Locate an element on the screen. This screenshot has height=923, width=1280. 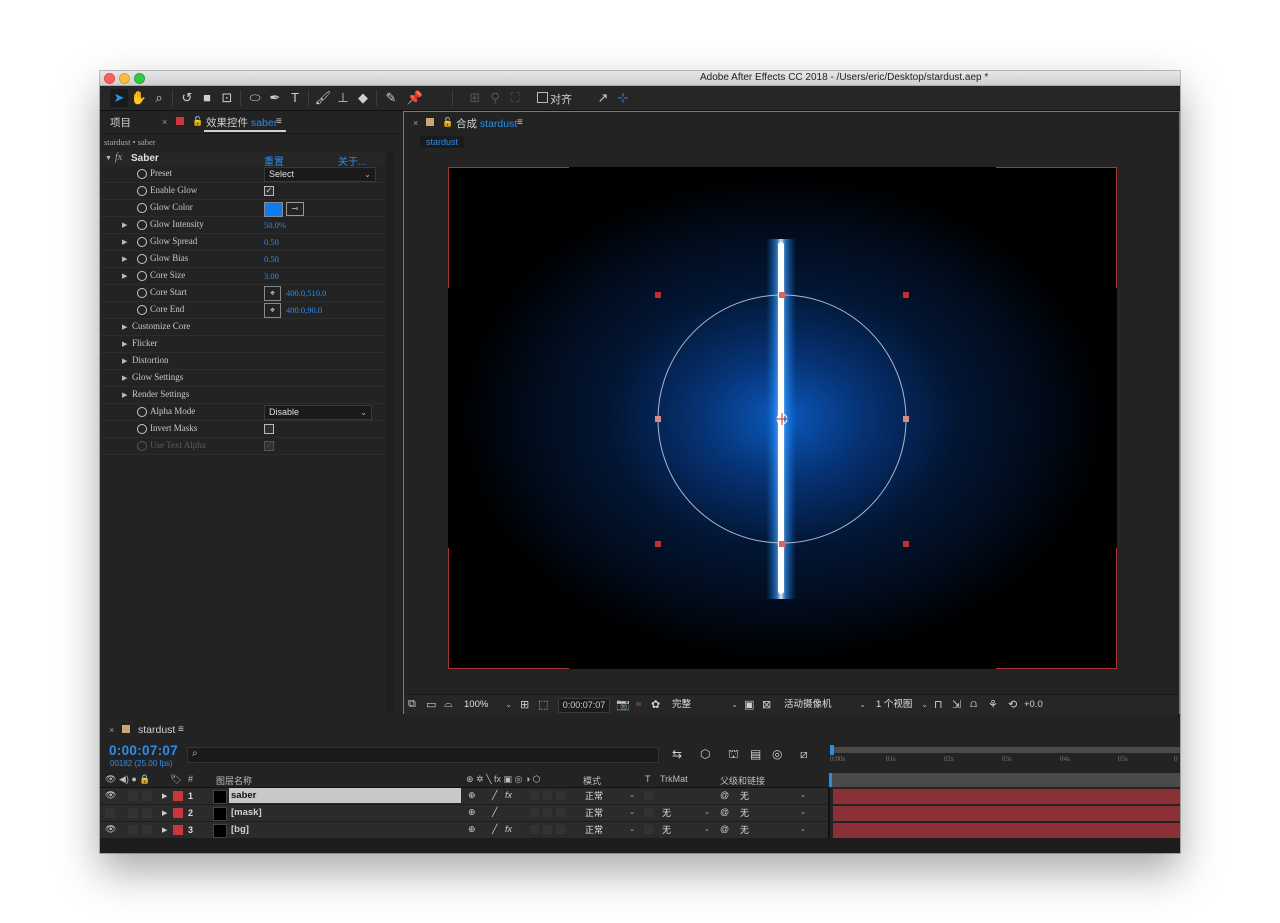
time-ruler: 0:00s 01s 02s 03s 04s 05s 0 is located at coordinates (1005, 759).